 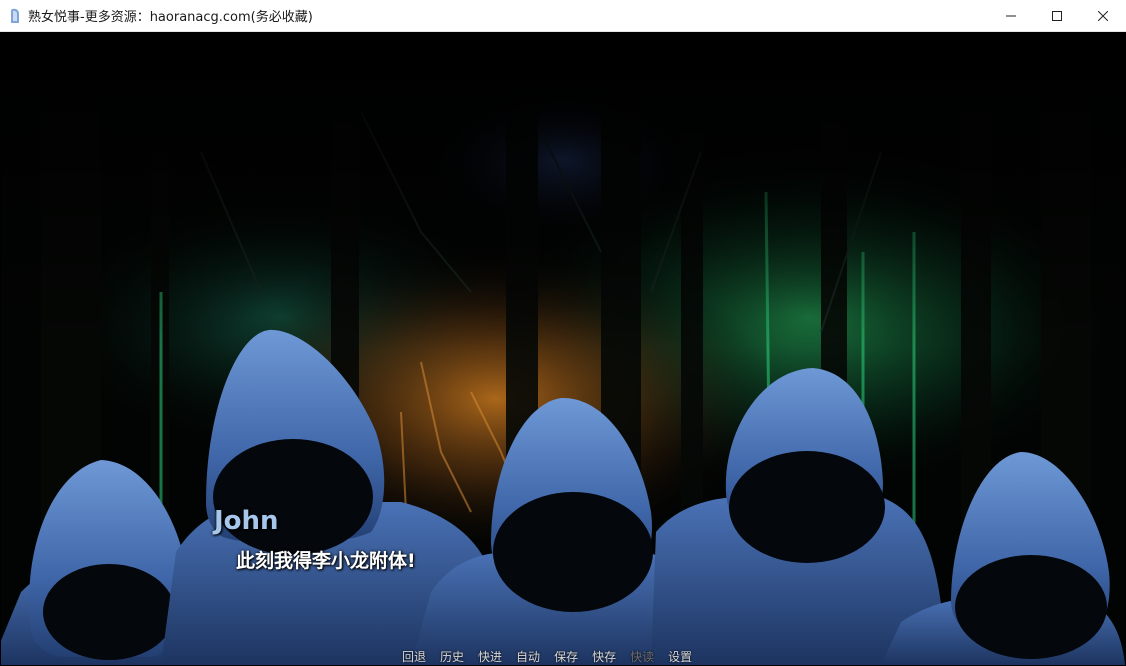 I want to click on dialogue-text: 此刻我得李小龙附体!, so click(x=326, y=561).